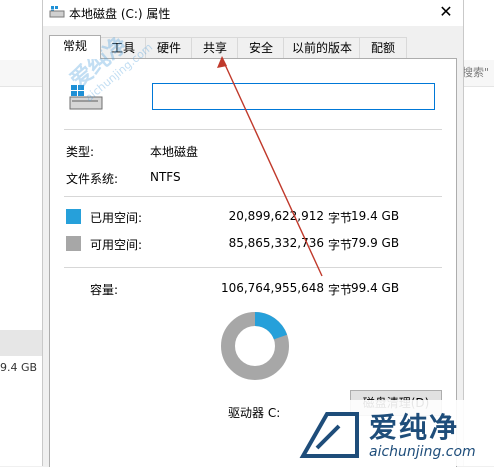  I want to click on watermark-url-text: aichunjing.com, so click(422, 452).